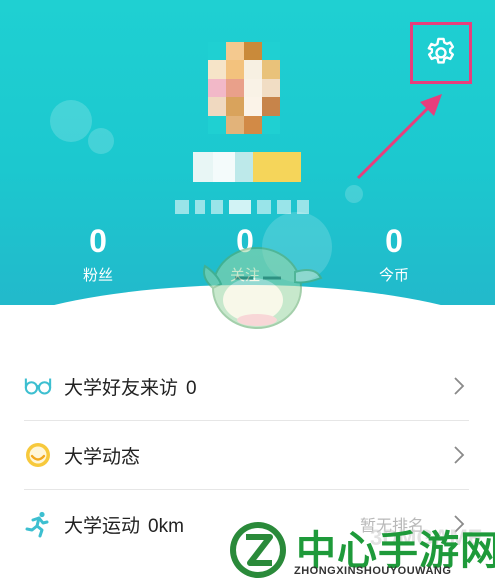  I want to click on menu-item-label: 大学好友来访 0, so click(130, 386).